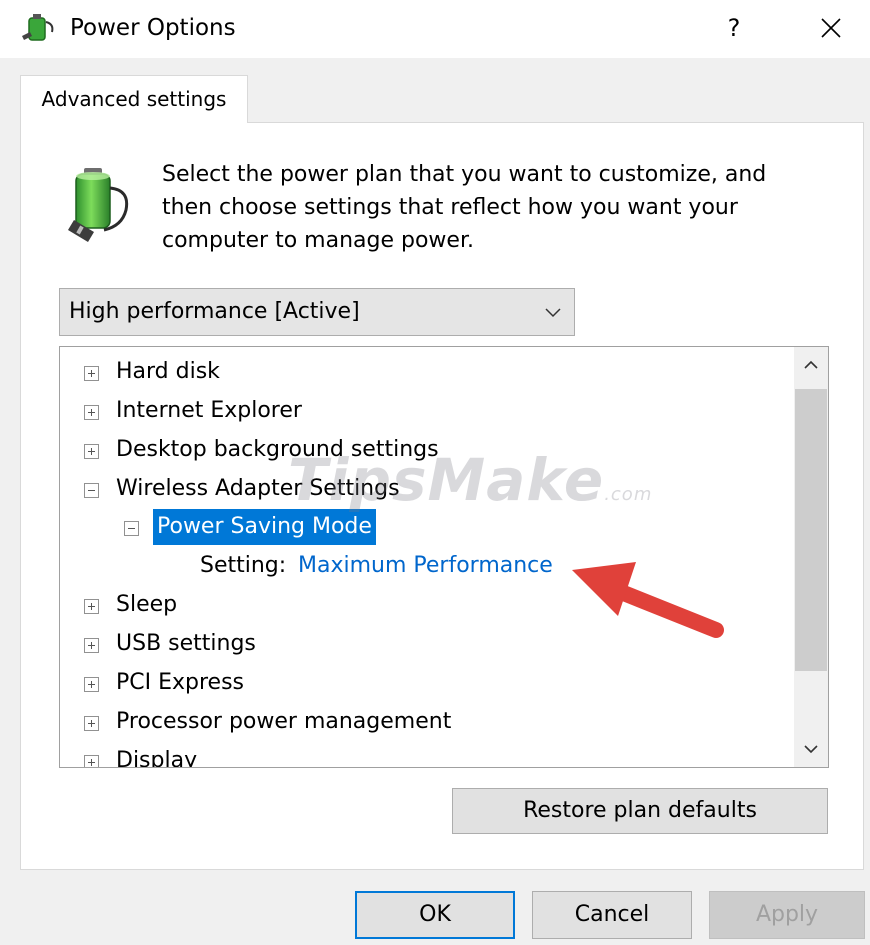 This screenshot has width=870, height=945. What do you see at coordinates (425, 566) in the screenshot?
I see `setting-value-link: Maximum Performance` at bounding box center [425, 566].